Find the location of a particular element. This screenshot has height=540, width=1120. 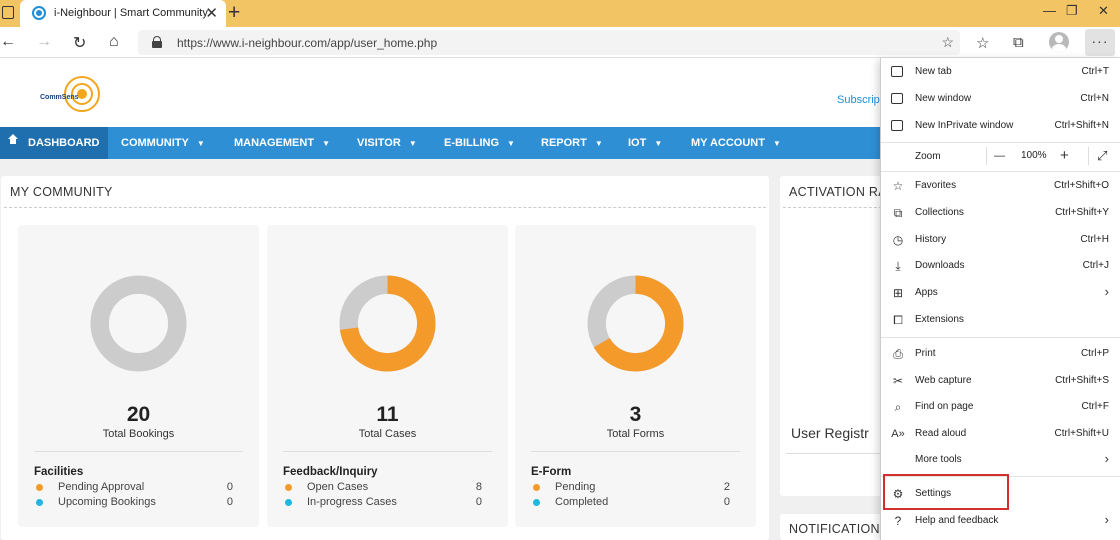

nav-community: COMMUNITY ▼ is located at coordinates (163, 143).